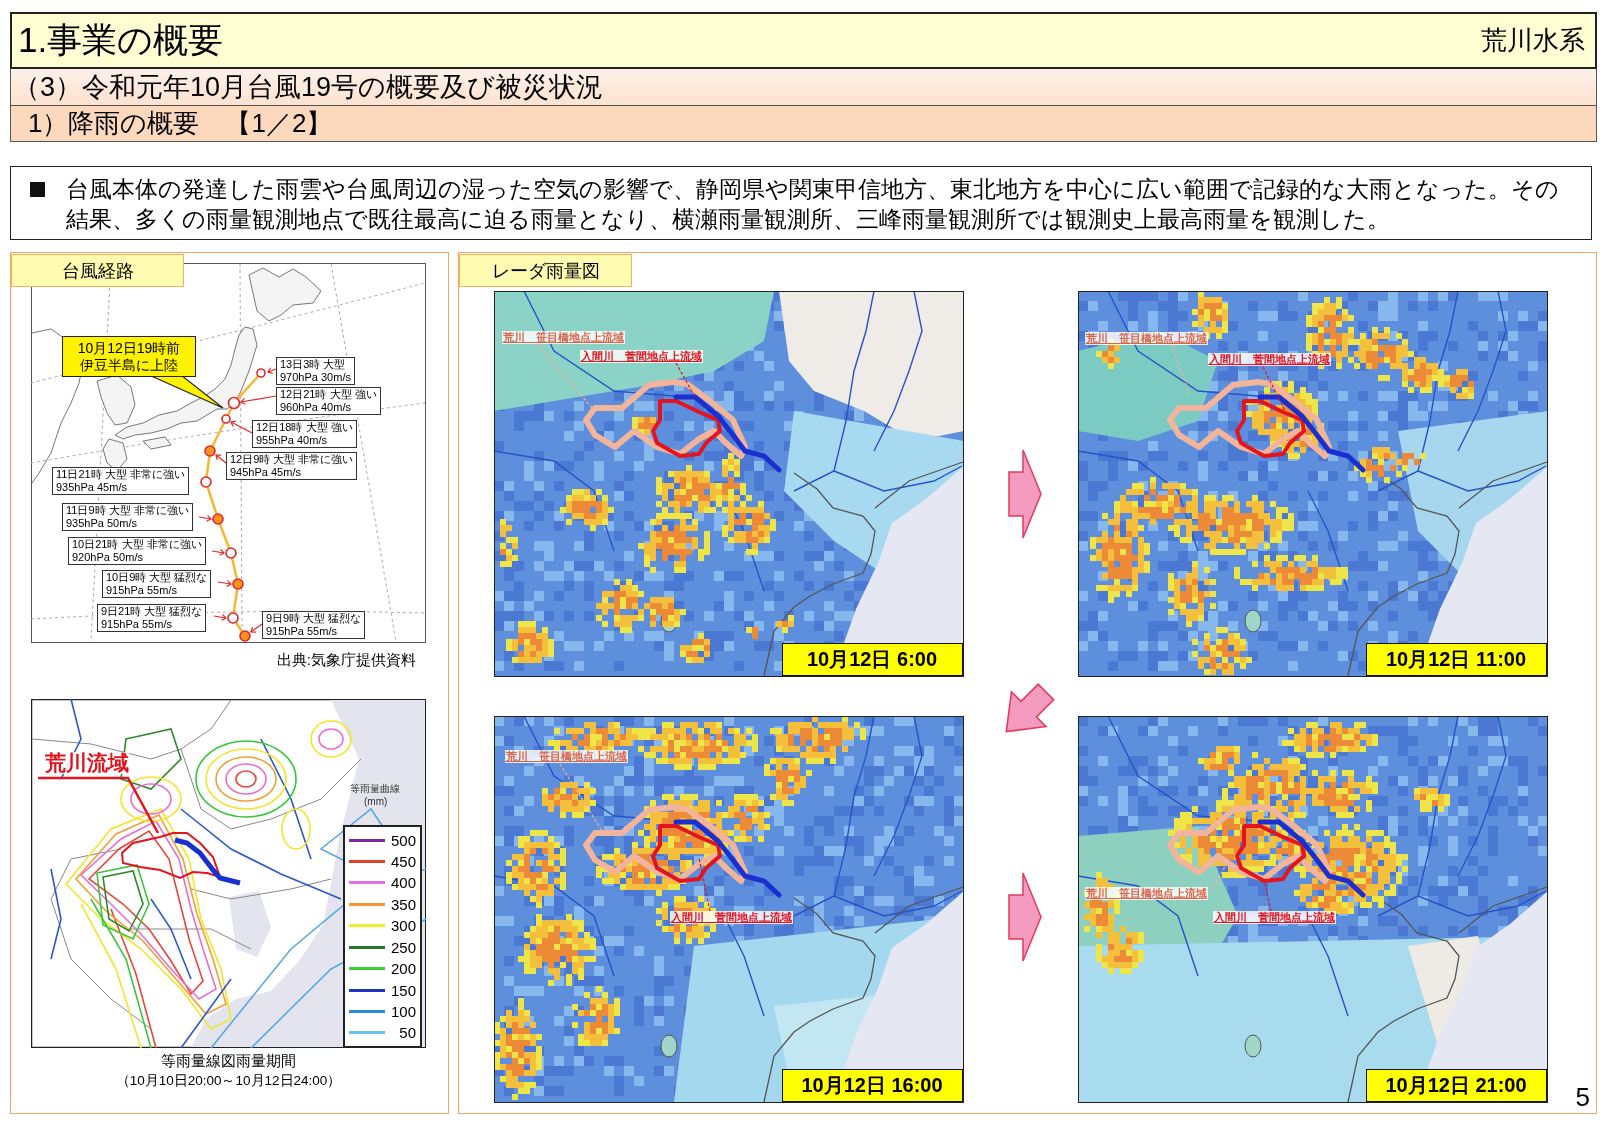 This screenshot has height=1131, width=1600. What do you see at coordinates (152, 618) in the screenshot?
I see `position-label: 9日21時 大型 猛烈な 915hPa 55m/s` at bounding box center [152, 618].